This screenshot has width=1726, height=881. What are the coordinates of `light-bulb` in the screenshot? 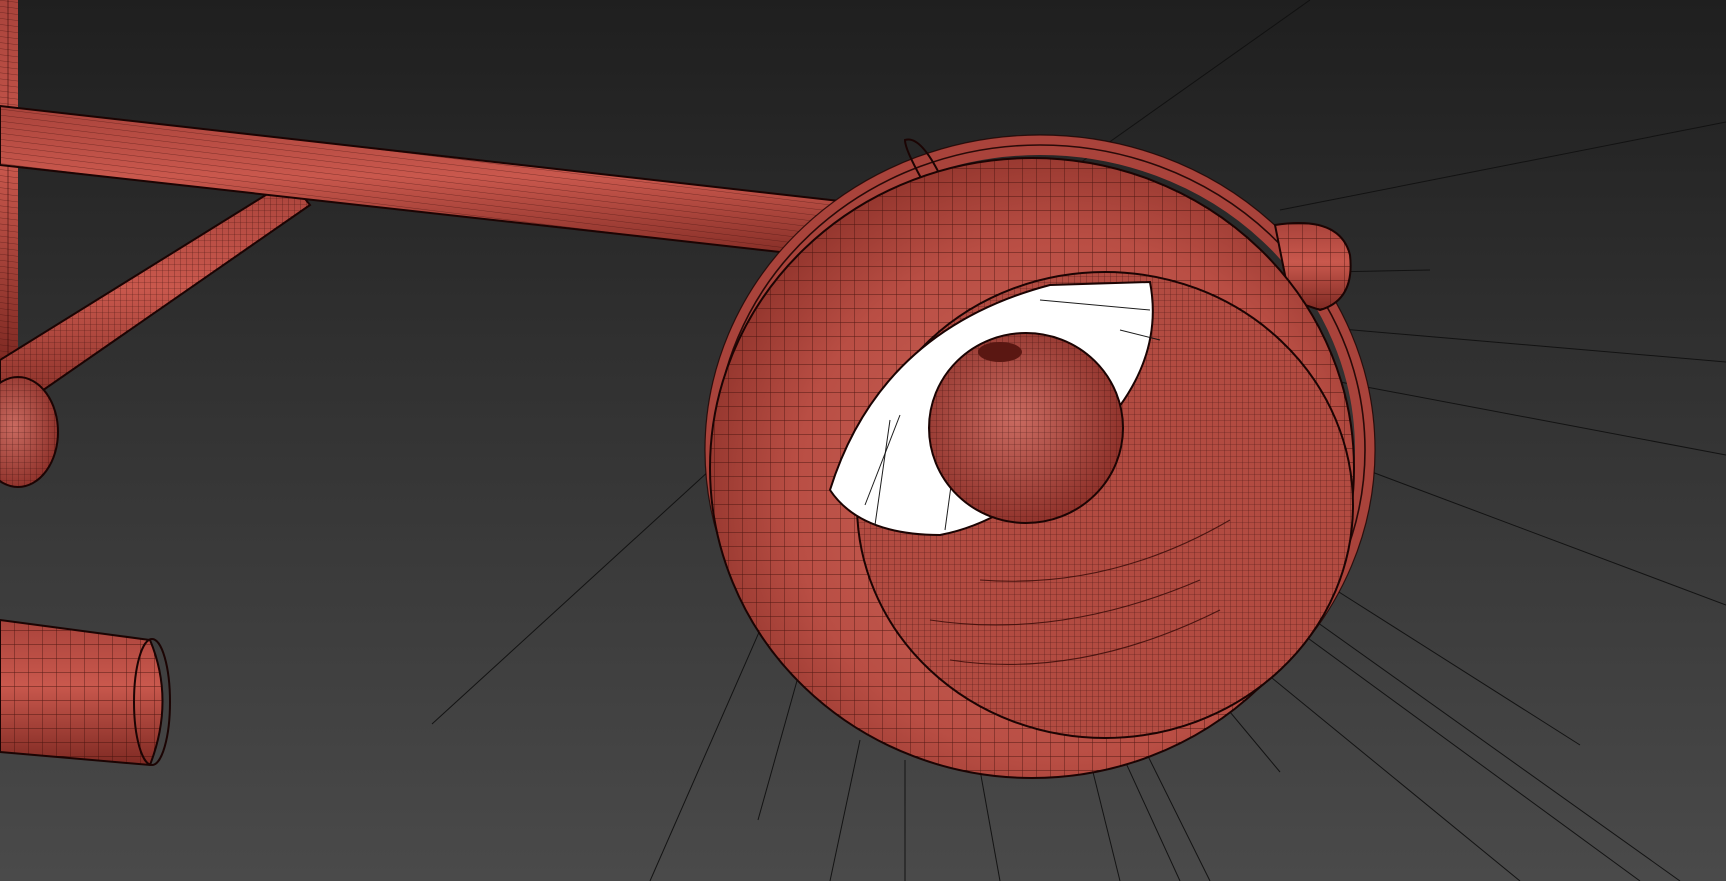 It's located at (1026, 428).